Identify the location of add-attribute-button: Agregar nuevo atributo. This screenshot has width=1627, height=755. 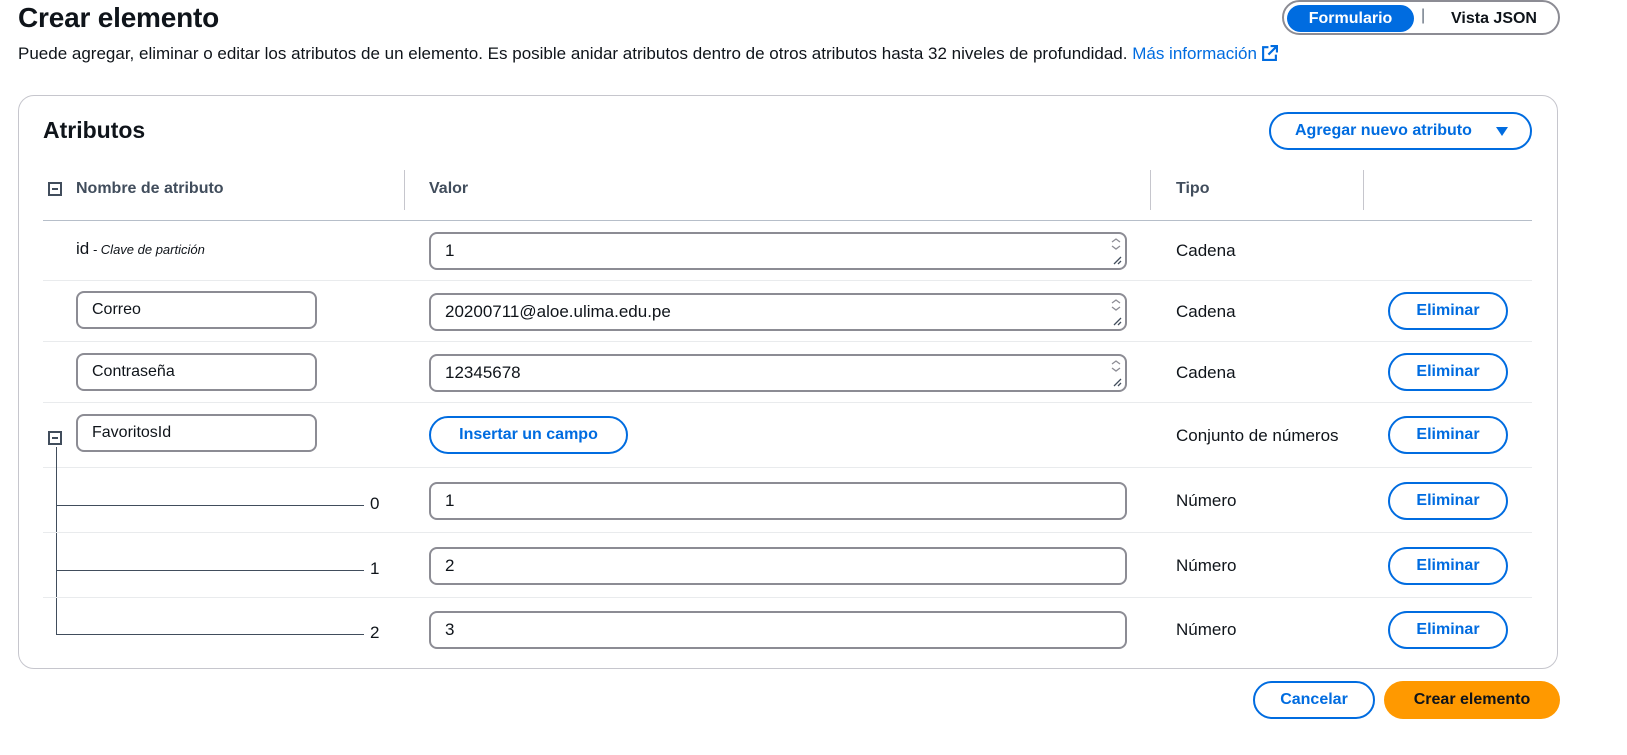
(1400, 131).